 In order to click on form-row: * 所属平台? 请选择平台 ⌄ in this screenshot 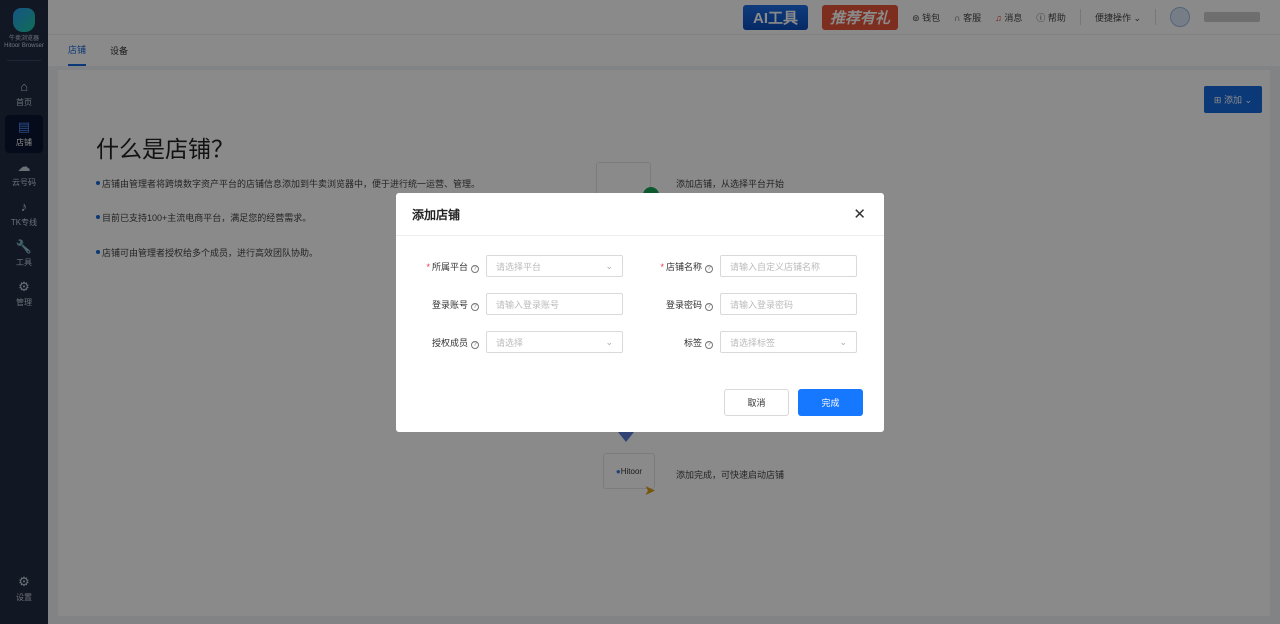, I will do `click(509, 266)`.